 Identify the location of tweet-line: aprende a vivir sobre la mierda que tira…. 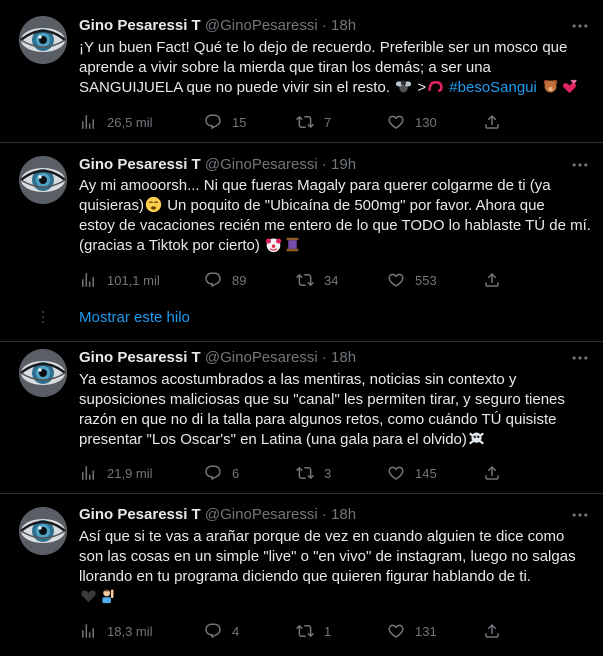
(285, 67).